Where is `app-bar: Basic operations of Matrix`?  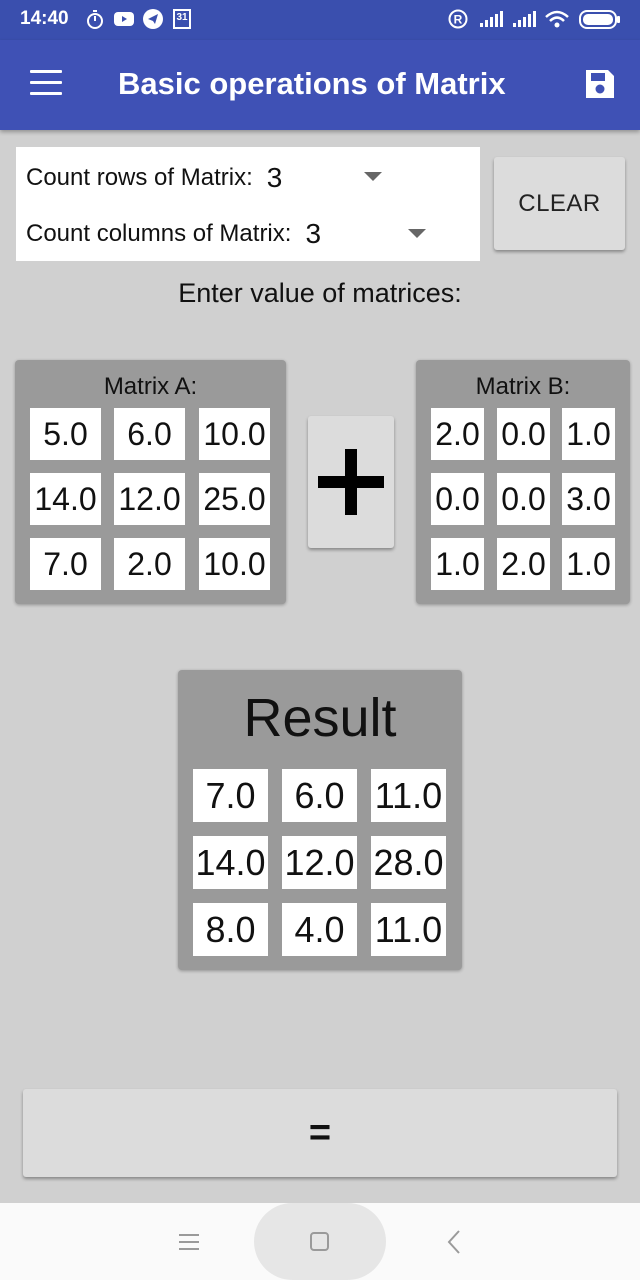
app-bar: Basic operations of Matrix is located at coordinates (320, 85).